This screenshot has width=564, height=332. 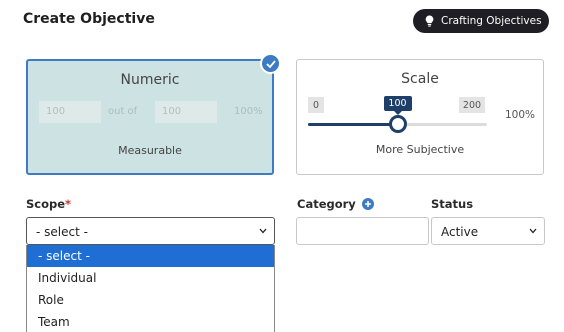 What do you see at coordinates (472, 105) in the screenshot?
I see `scale-max-label: 200` at bounding box center [472, 105].